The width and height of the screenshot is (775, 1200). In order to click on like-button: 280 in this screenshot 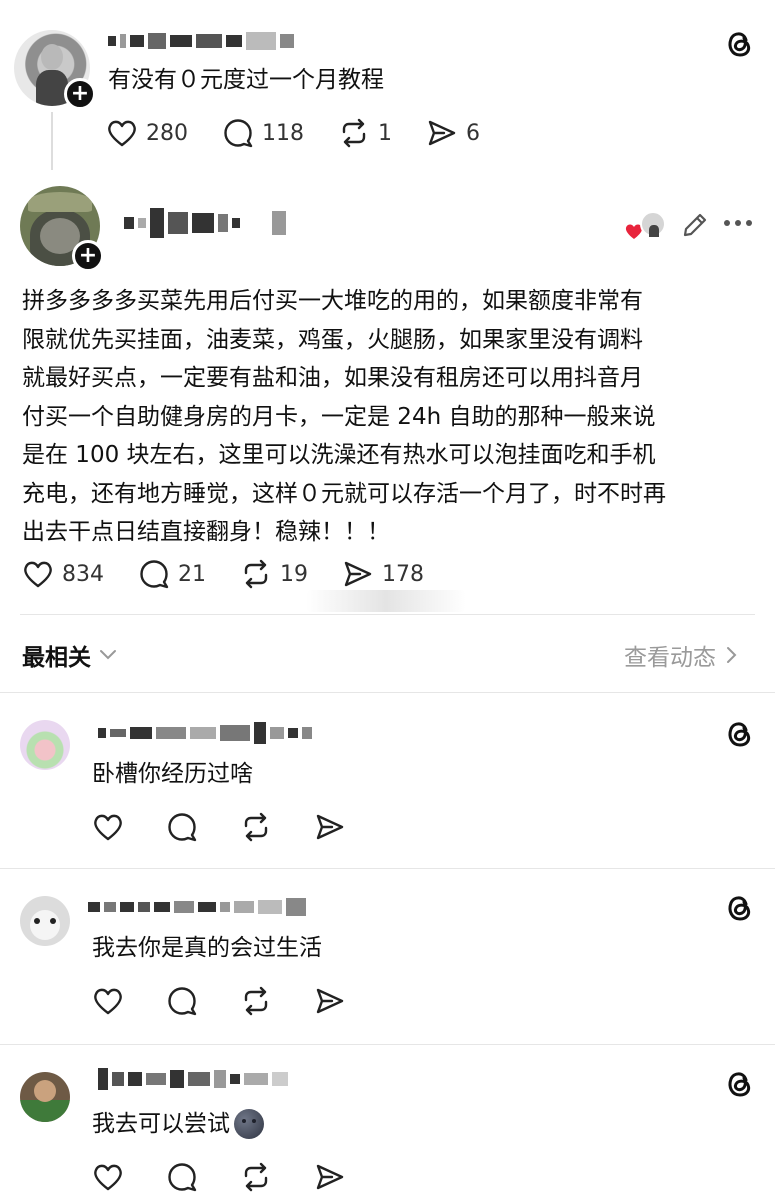, I will do `click(147, 133)`.